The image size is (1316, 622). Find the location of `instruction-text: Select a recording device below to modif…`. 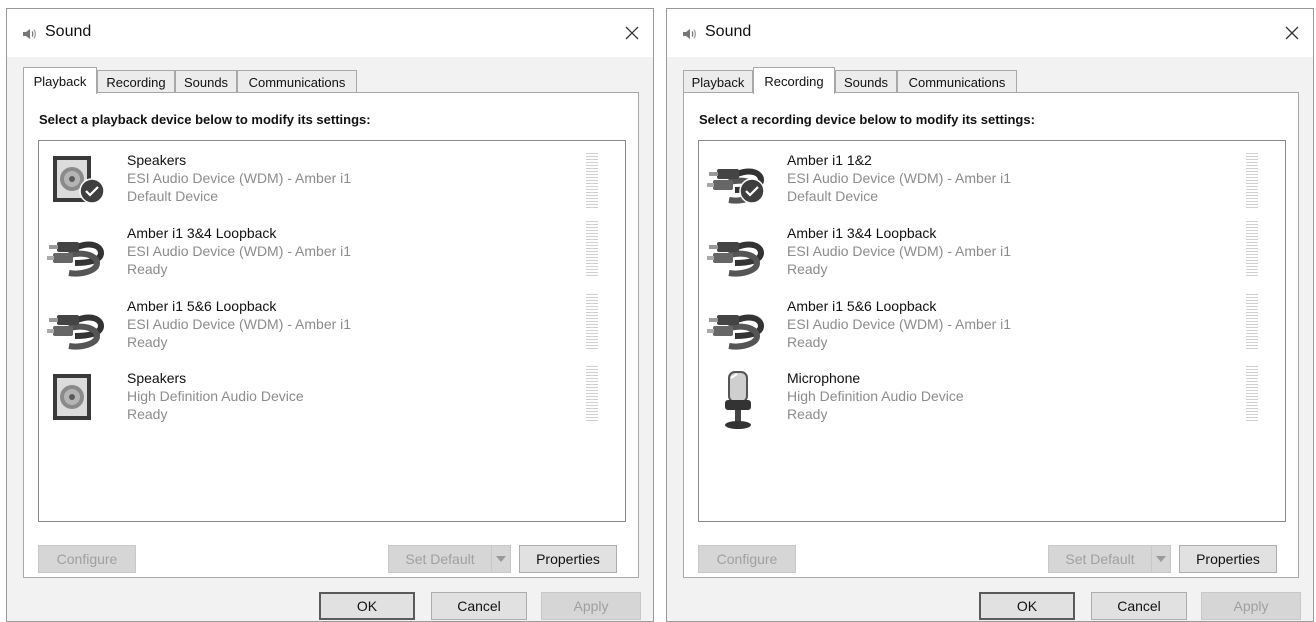

instruction-text: Select a recording device below to modif… is located at coordinates (867, 119).